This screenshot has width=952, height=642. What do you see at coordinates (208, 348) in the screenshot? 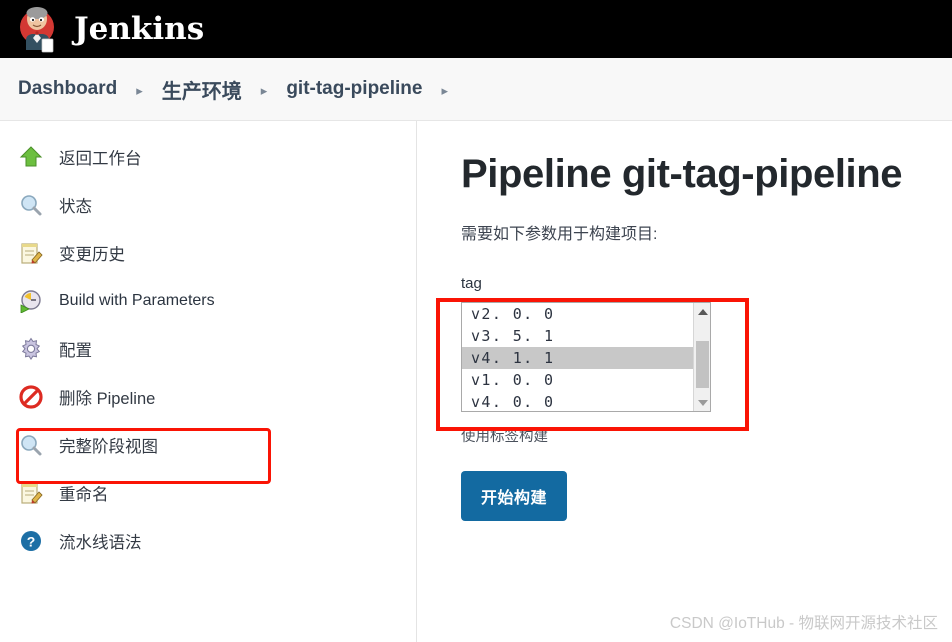
I see `sidebar-item-configure: 配置` at bounding box center [208, 348].